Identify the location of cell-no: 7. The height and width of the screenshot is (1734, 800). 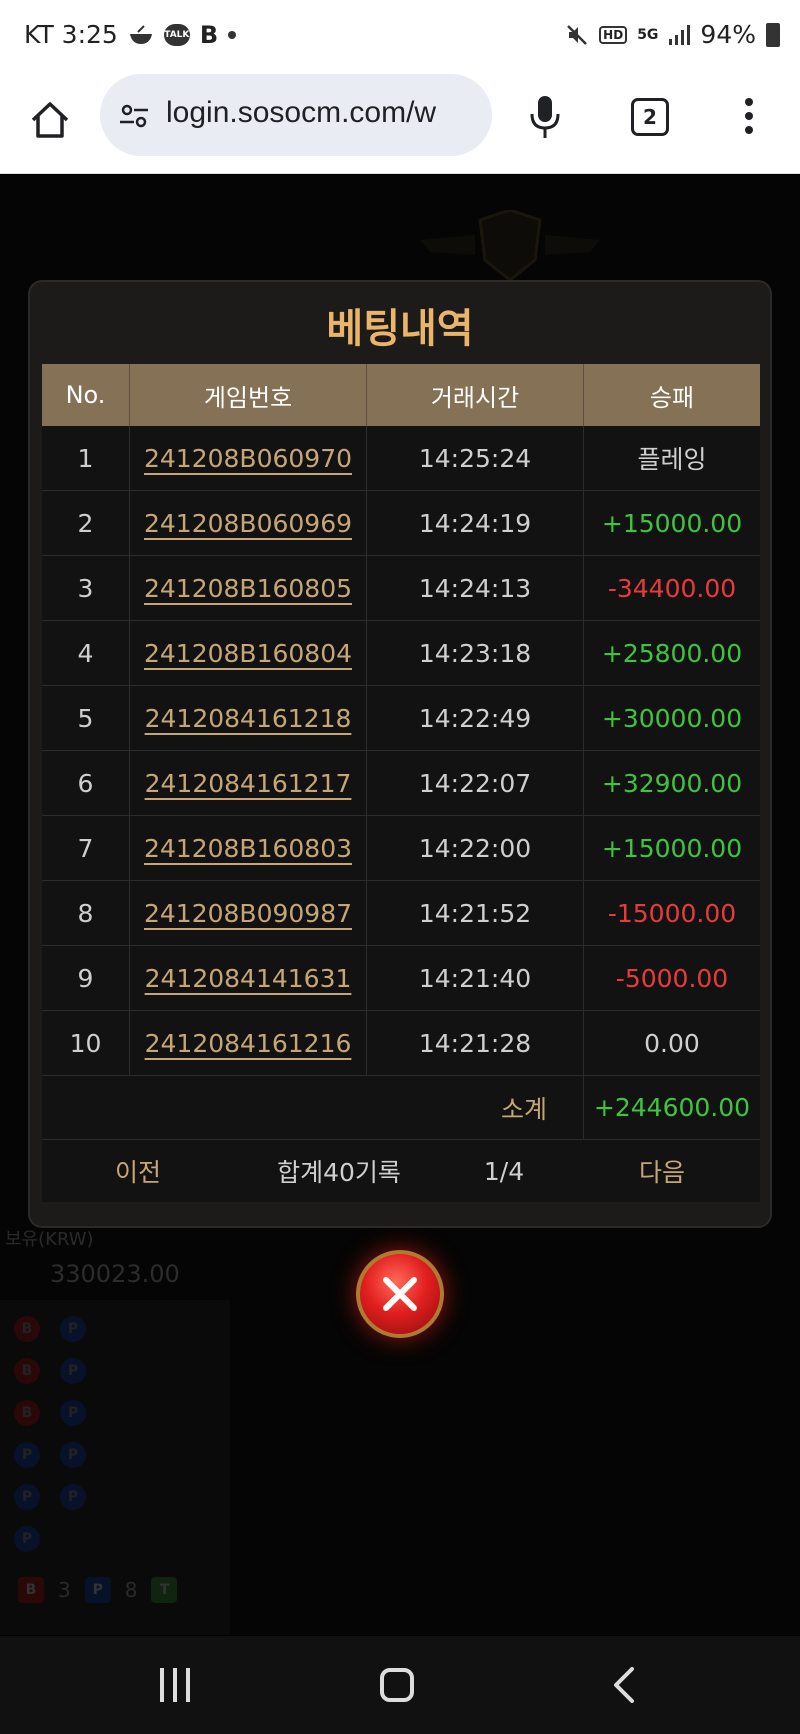
(86, 848).